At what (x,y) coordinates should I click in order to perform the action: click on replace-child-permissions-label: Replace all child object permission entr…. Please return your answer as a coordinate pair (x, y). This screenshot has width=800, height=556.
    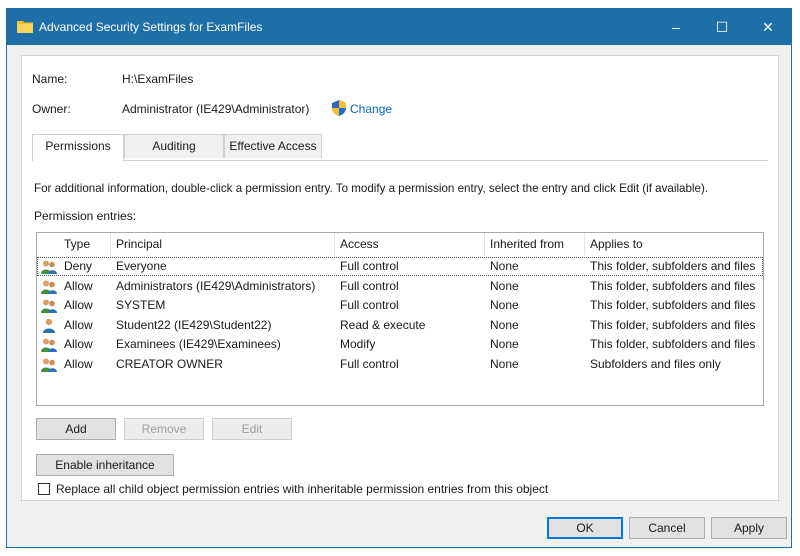
    Looking at the image, I should click on (302, 489).